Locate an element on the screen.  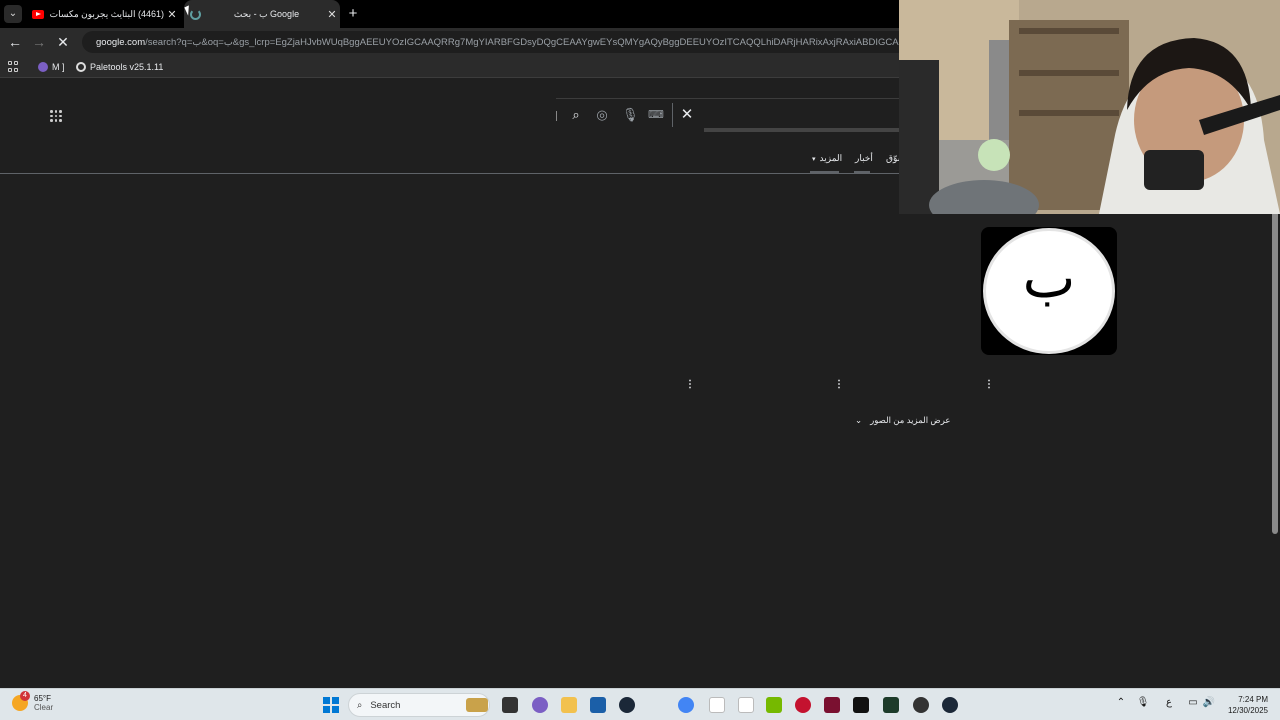
letter-image: ب is located at coordinates (1049, 291).